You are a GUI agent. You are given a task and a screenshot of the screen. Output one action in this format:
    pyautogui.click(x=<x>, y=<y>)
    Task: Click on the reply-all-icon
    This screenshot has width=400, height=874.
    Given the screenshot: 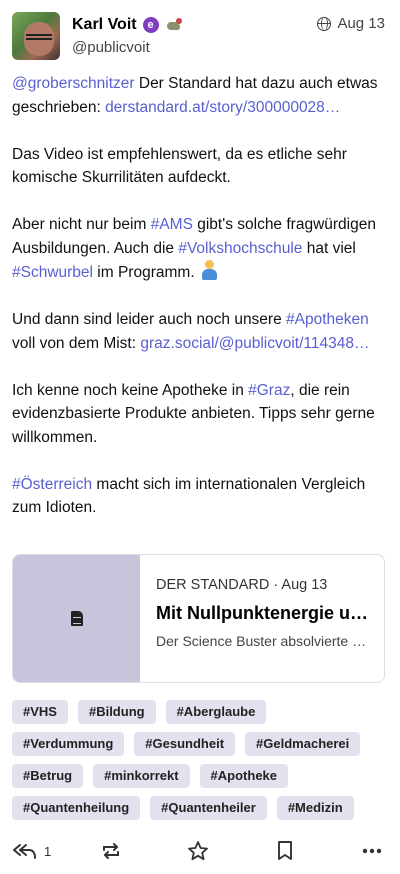 What is the action you would take?
    pyautogui.click(x=24, y=851)
    